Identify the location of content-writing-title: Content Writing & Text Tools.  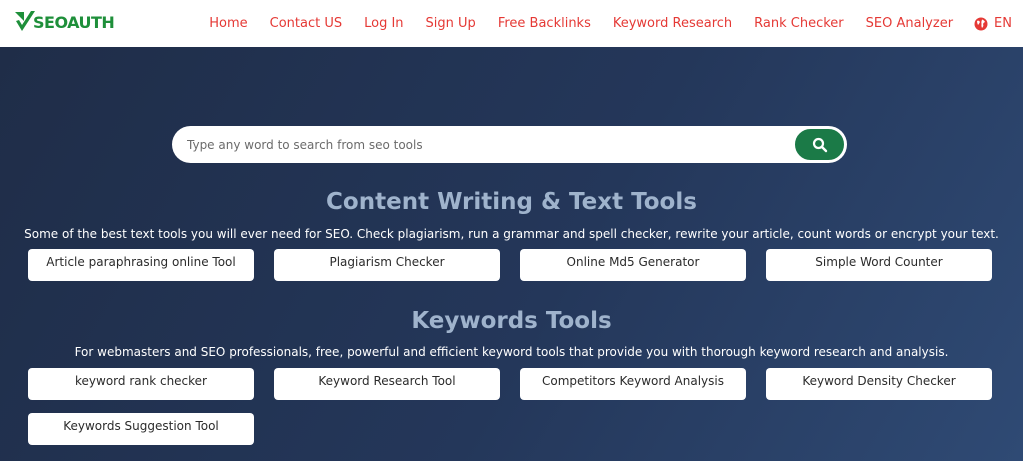
(511, 202).